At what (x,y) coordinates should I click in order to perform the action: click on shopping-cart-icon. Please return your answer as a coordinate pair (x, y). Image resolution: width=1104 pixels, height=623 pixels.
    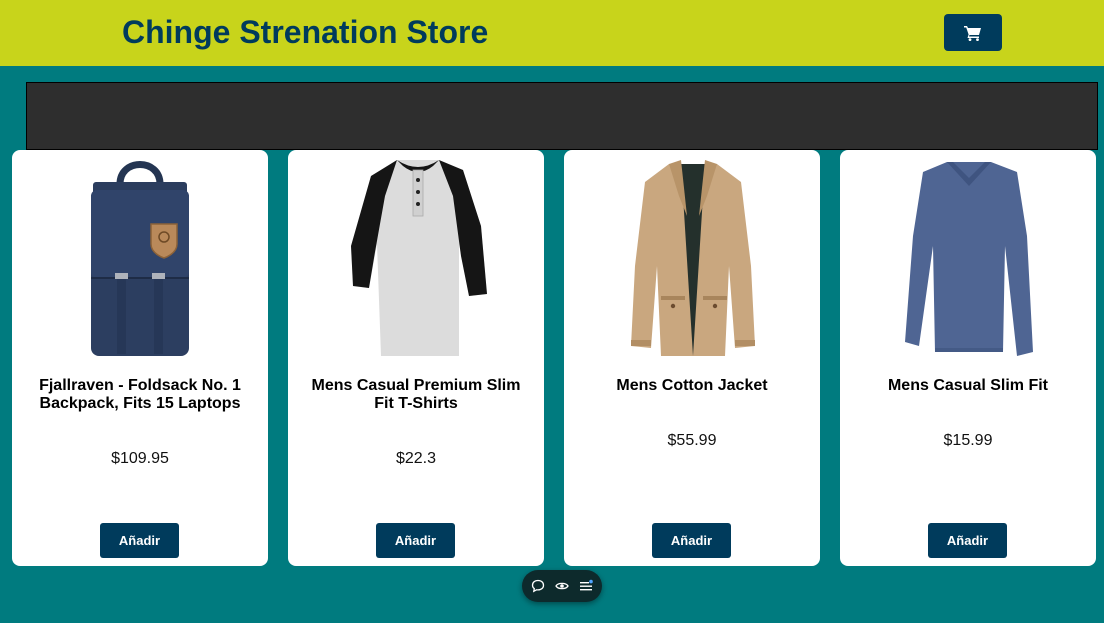
    Looking at the image, I should click on (972, 33).